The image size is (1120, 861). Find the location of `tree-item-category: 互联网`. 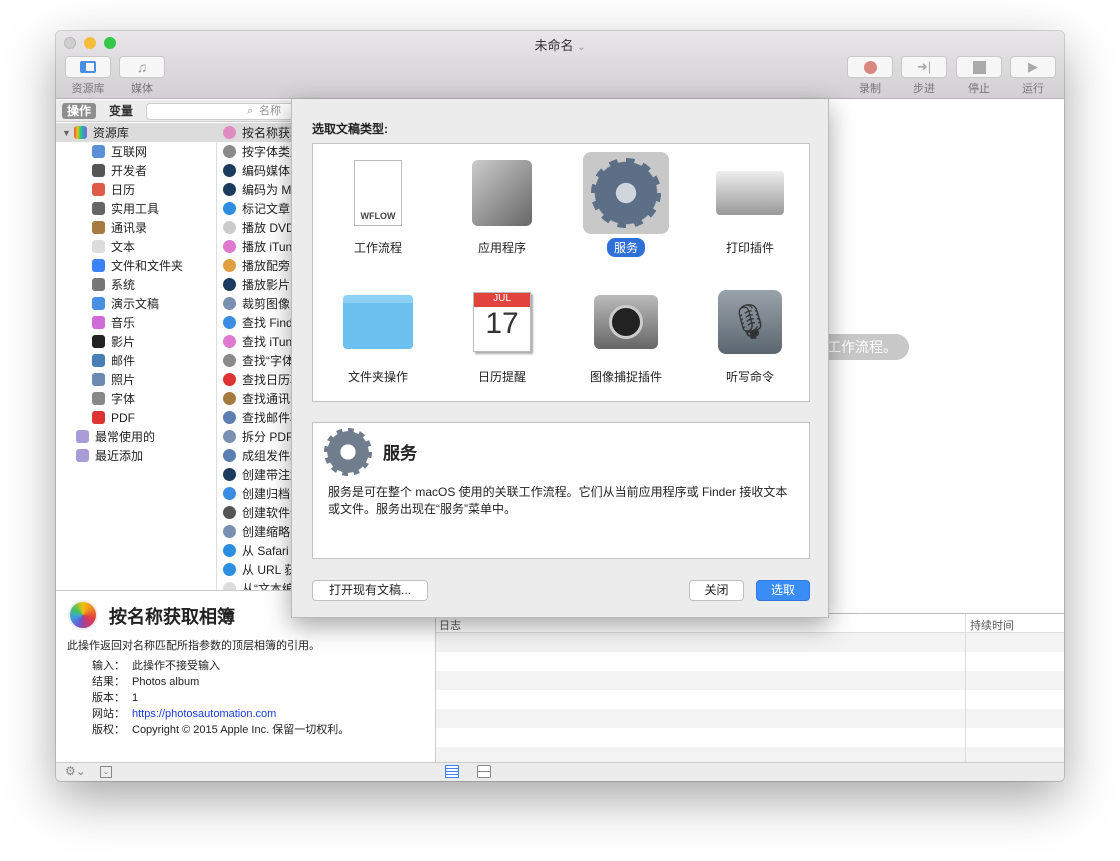

tree-item-category: 互联网 is located at coordinates (136, 151).